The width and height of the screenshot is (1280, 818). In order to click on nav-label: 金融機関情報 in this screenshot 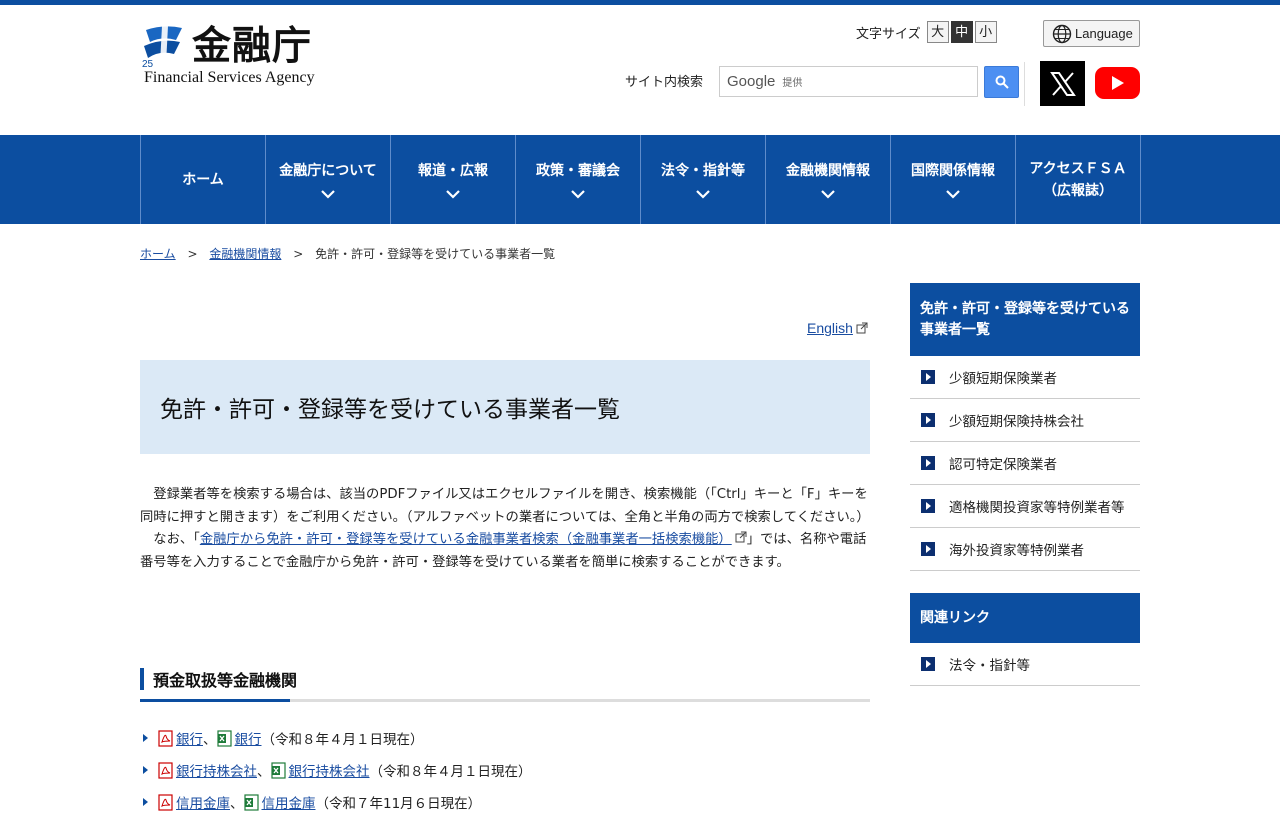, I will do `click(828, 170)`.